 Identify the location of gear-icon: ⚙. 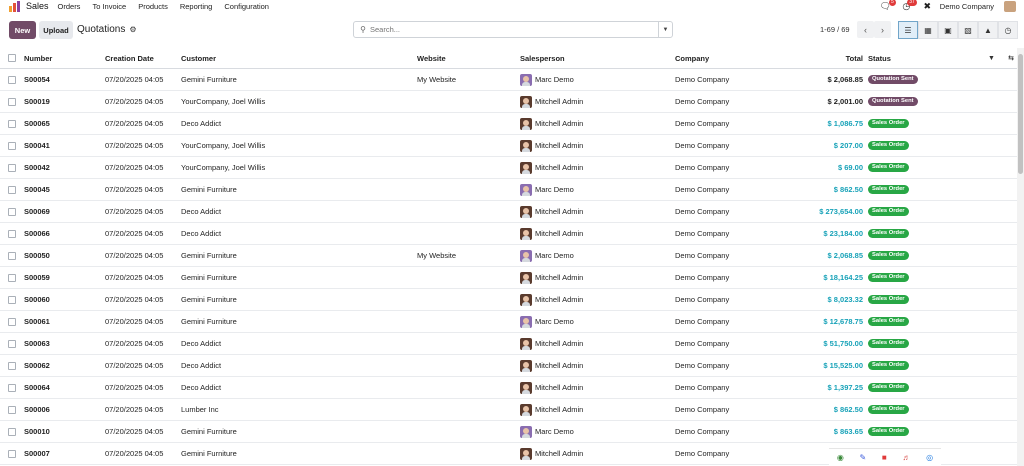
(132, 29).